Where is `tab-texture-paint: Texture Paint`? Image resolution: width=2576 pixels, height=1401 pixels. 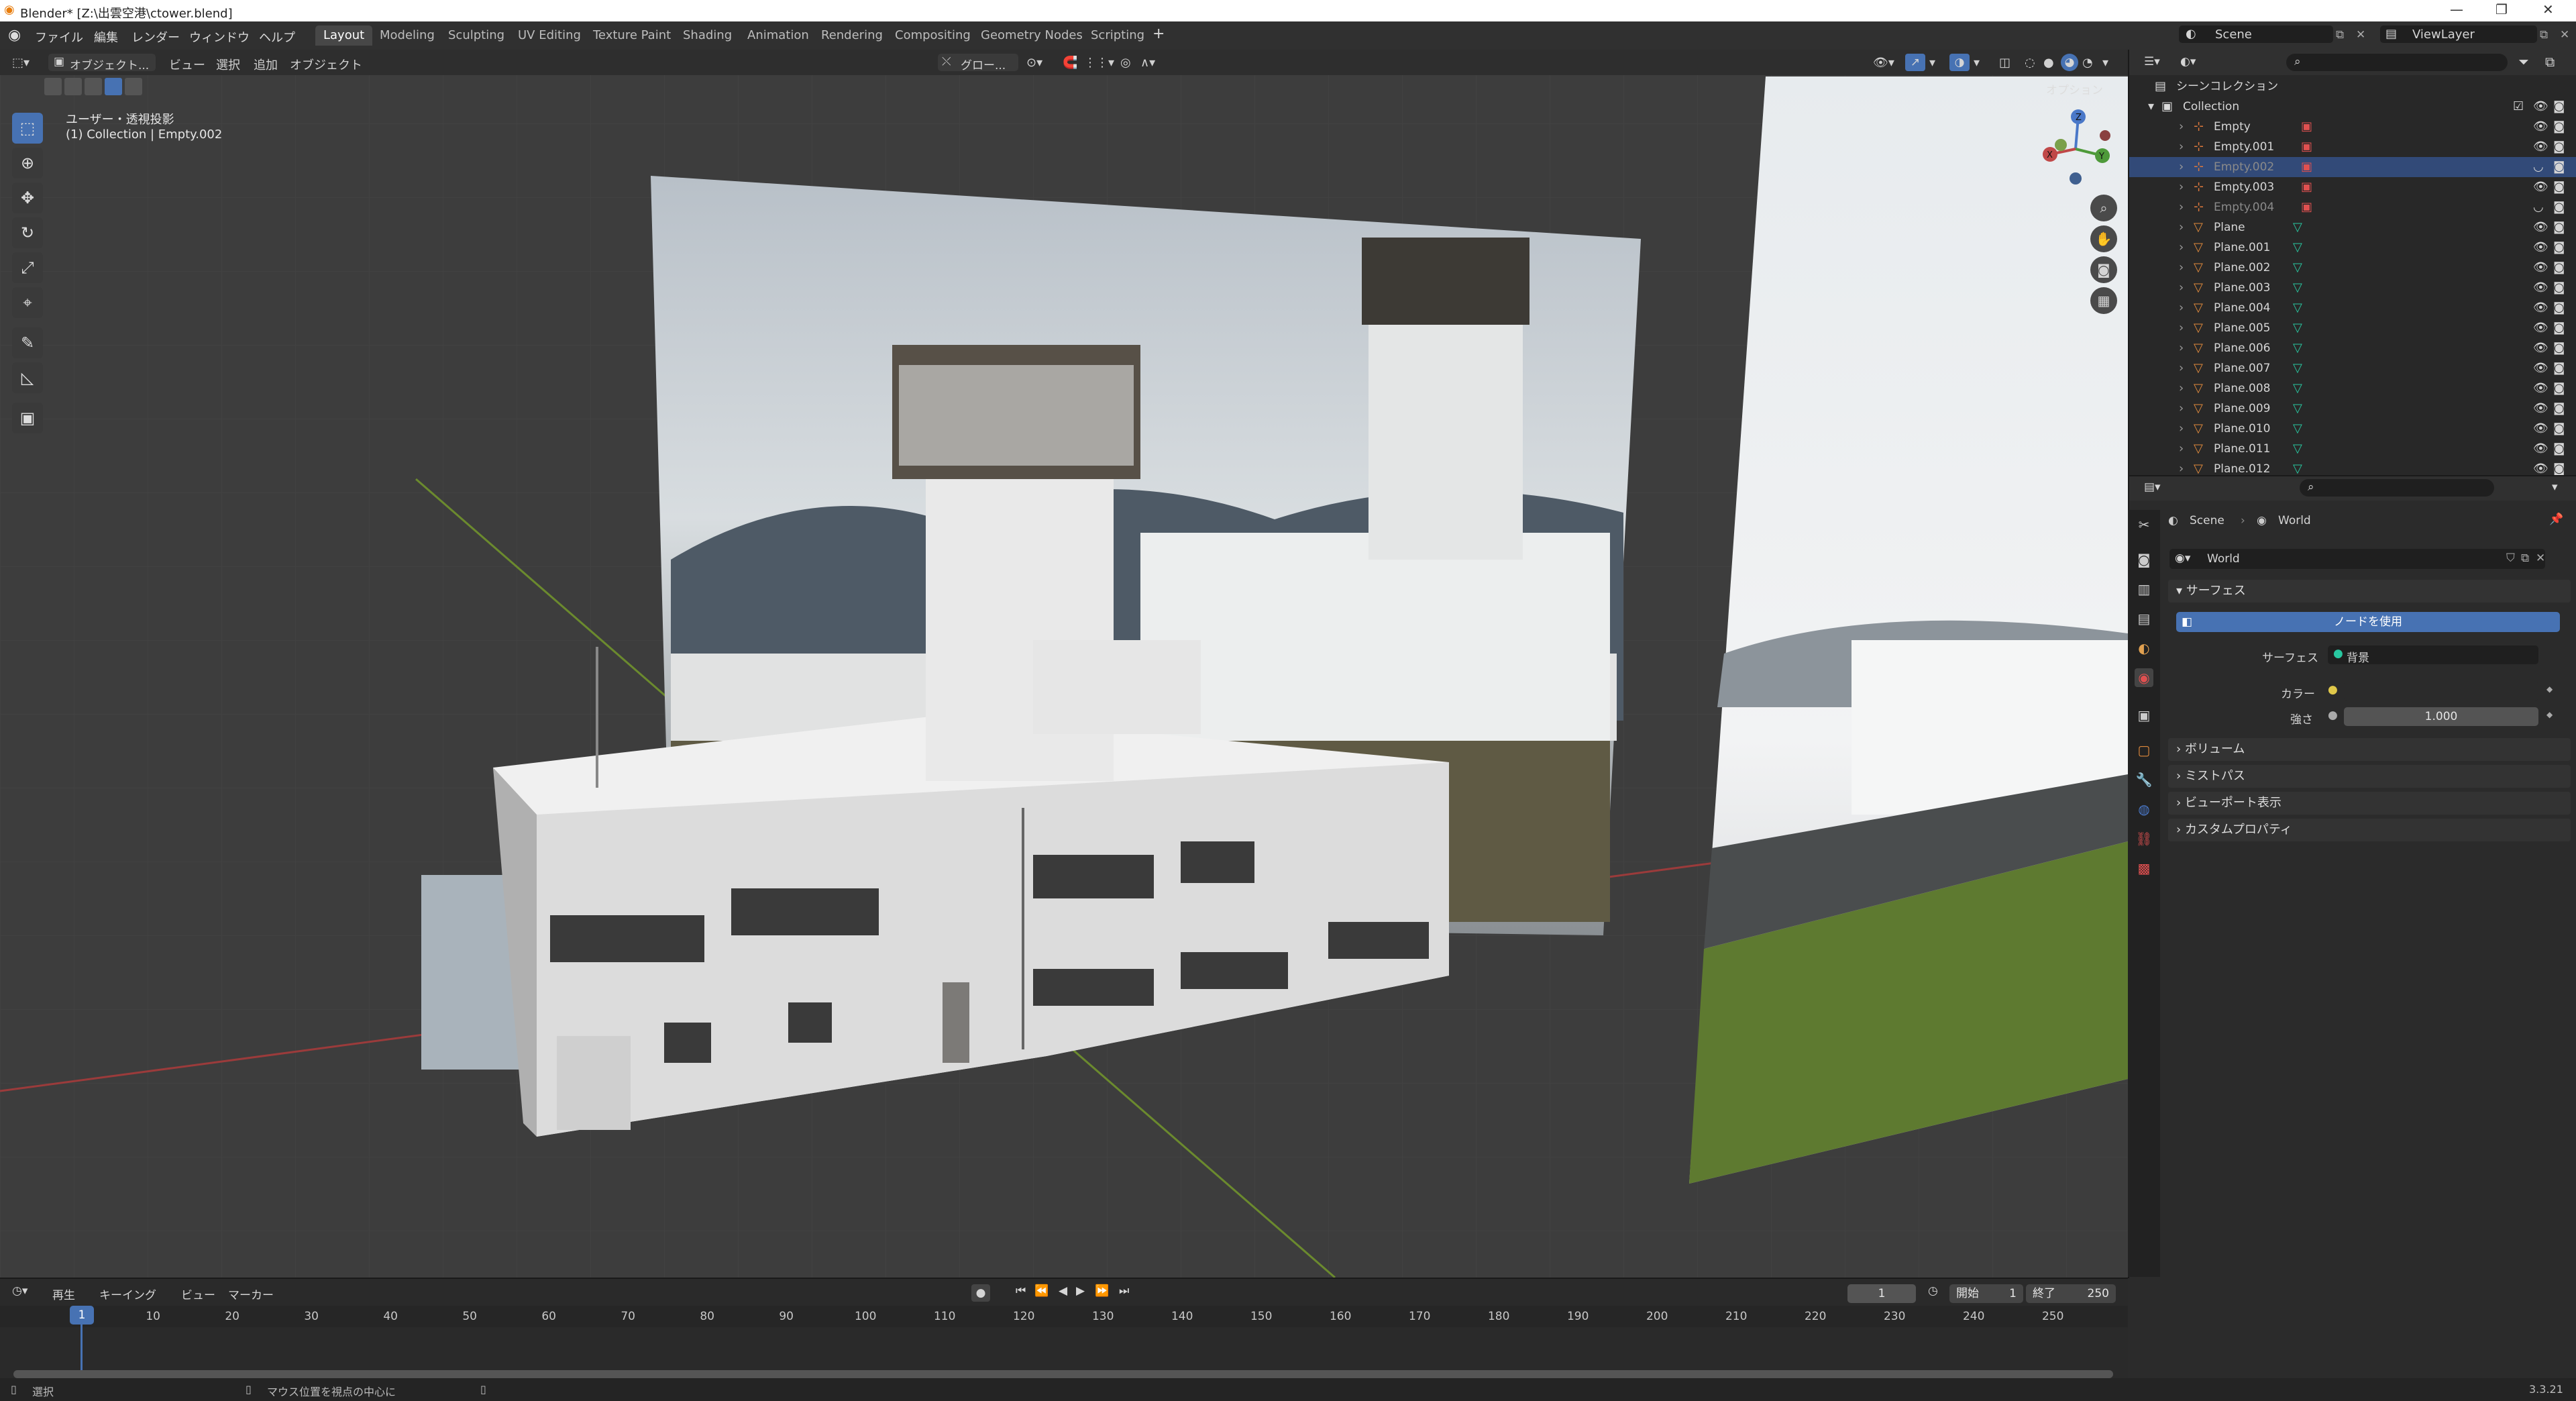
tab-texture-paint: Texture Paint is located at coordinates (632, 35).